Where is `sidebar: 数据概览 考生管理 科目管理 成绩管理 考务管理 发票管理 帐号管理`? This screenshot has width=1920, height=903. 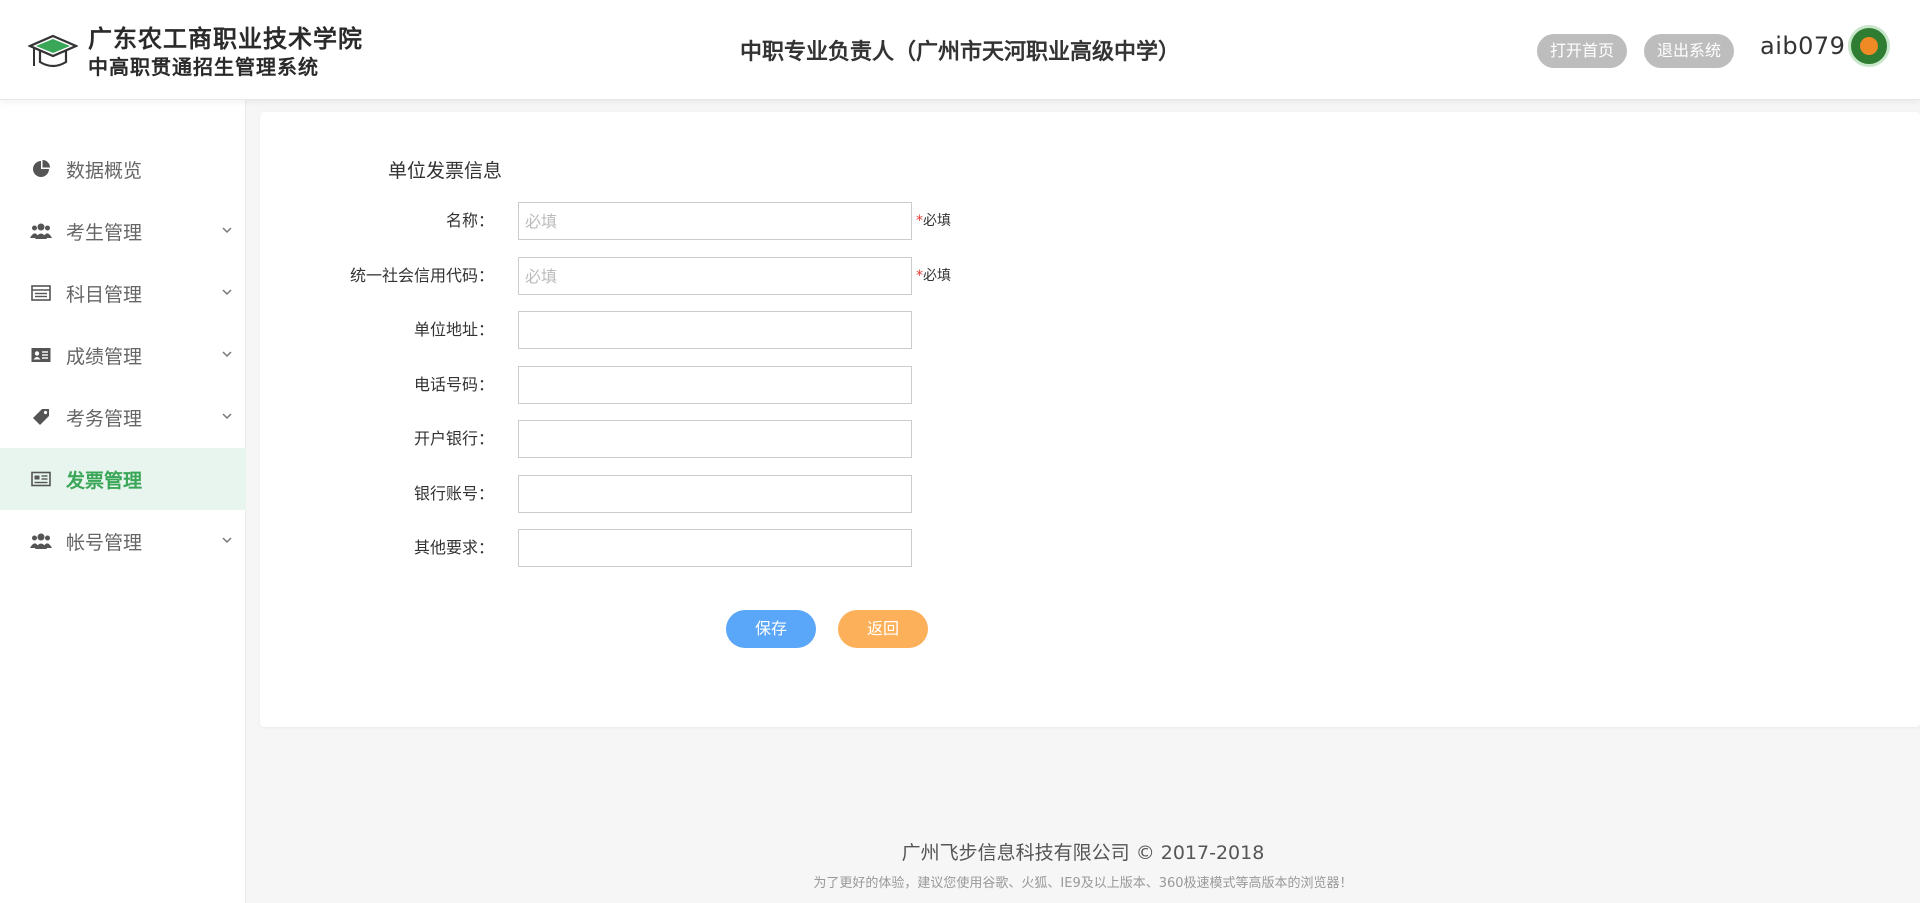
sidebar: 数据概览 考生管理 科目管理 成绩管理 考务管理 发票管理 帐号管理 is located at coordinates (123, 501).